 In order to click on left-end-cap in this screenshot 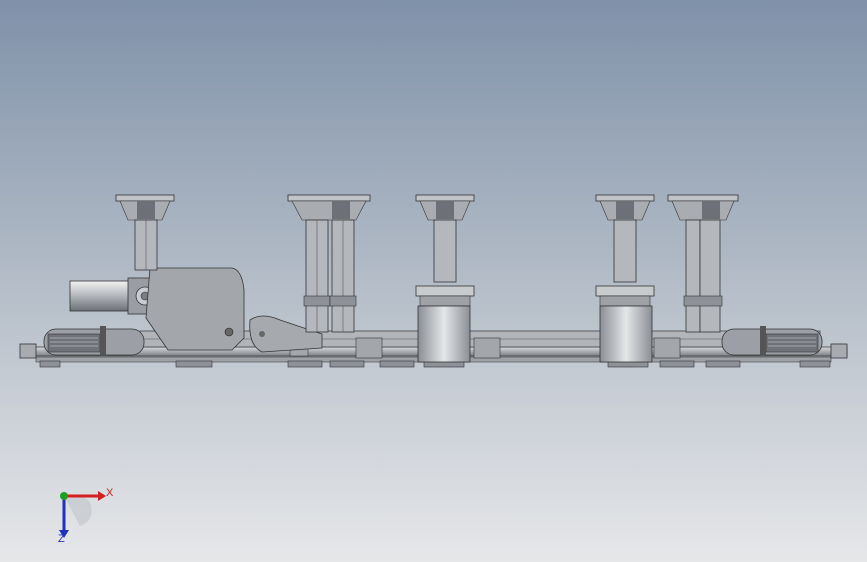, I will do `click(28, 351)`.